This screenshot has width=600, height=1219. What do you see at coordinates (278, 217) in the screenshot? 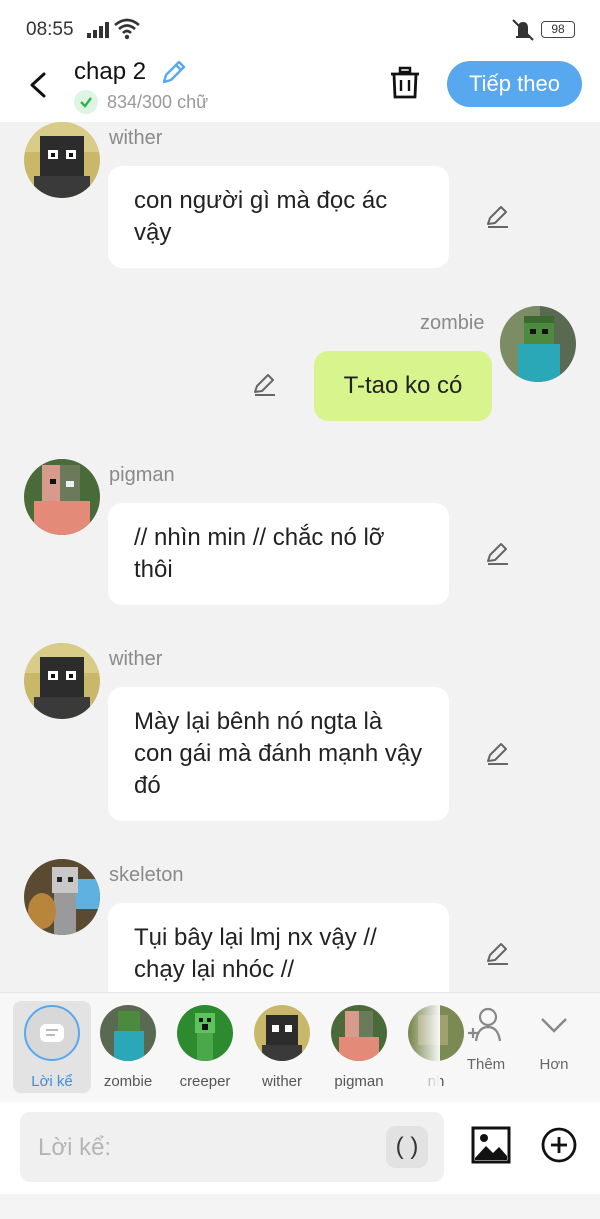
I see `message-bubble: con người gì mà đọc ác vậy` at bounding box center [278, 217].